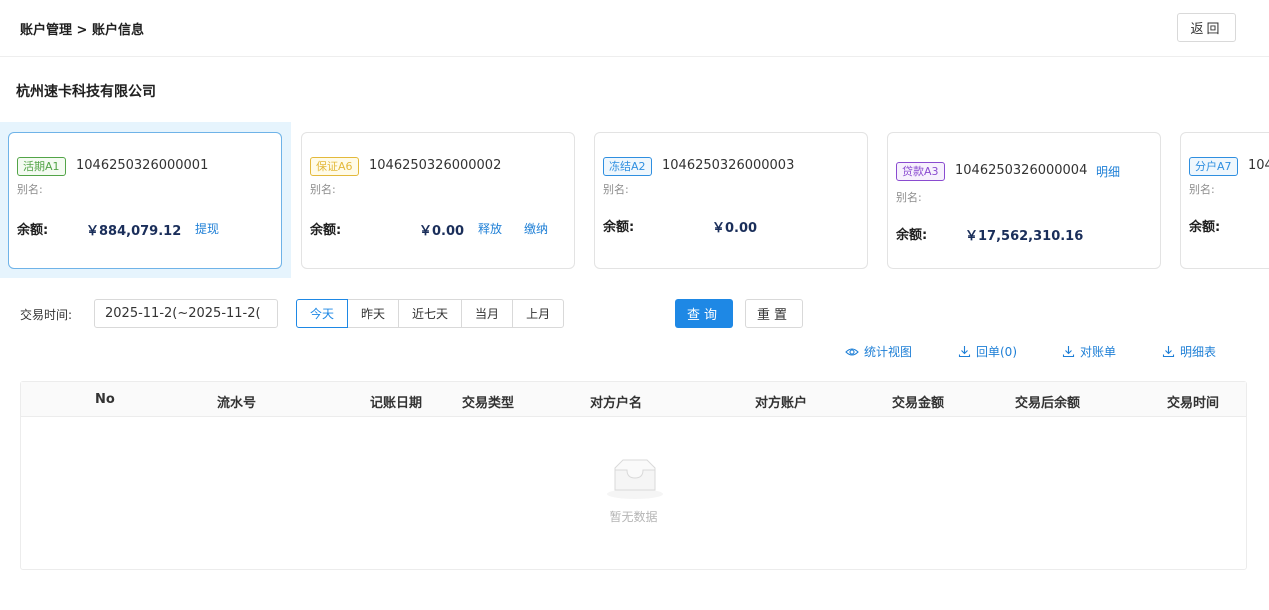 Image resolution: width=1269 pixels, height=610 pixels. What do you see at coordinates (488, 403) in the screenshot?
I see `column-header-transaction-type: 交易类型` at bounding box center [488, 403].